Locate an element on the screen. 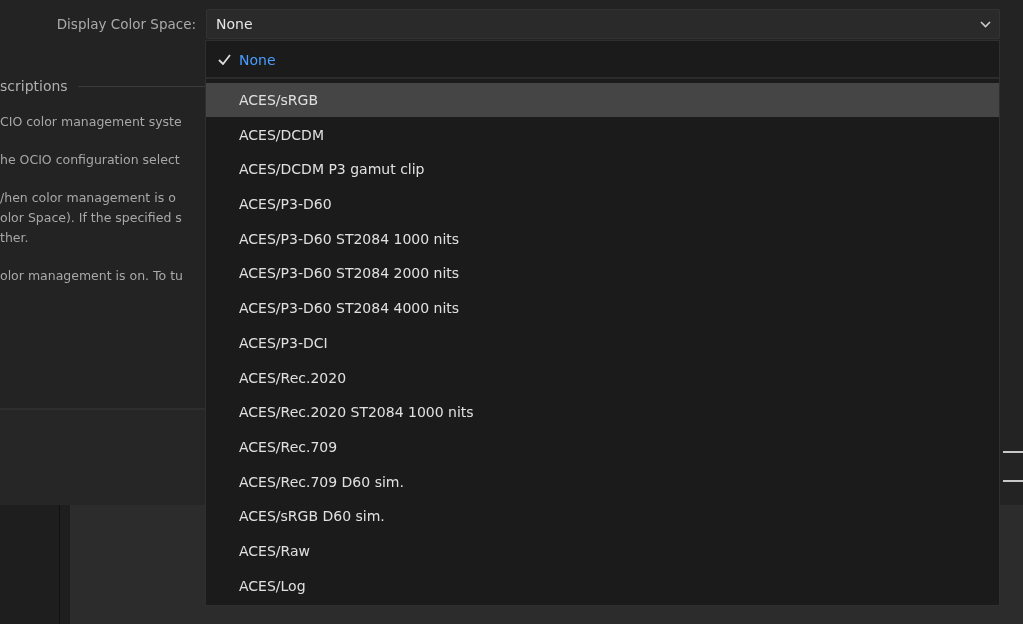  section-heading: scriptions is located at coordinates (34, 86).